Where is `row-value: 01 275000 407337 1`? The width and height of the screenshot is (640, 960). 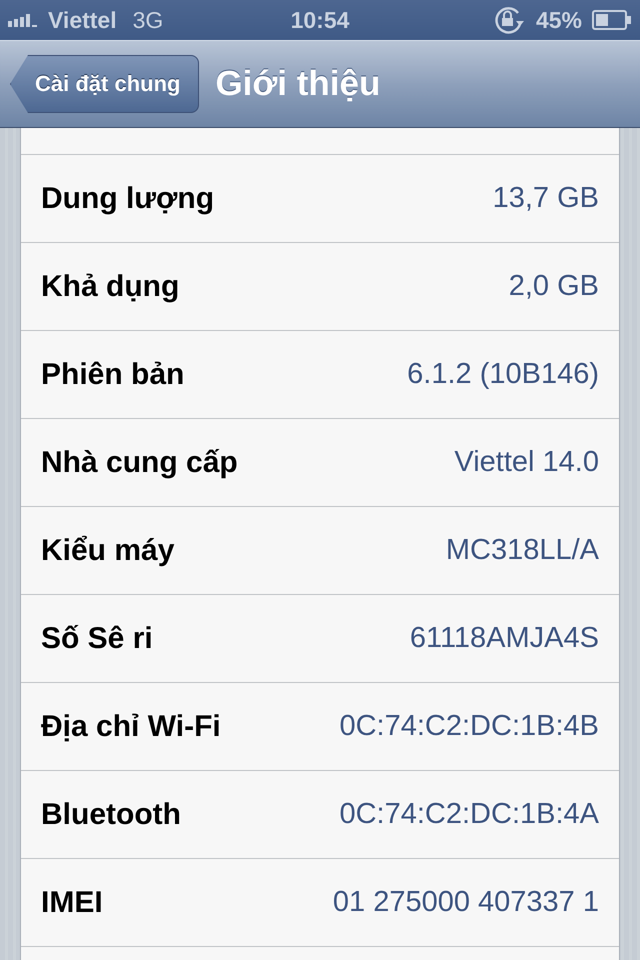 row-value: 01 275000 407337 1 is located at coordinates (465, 902).